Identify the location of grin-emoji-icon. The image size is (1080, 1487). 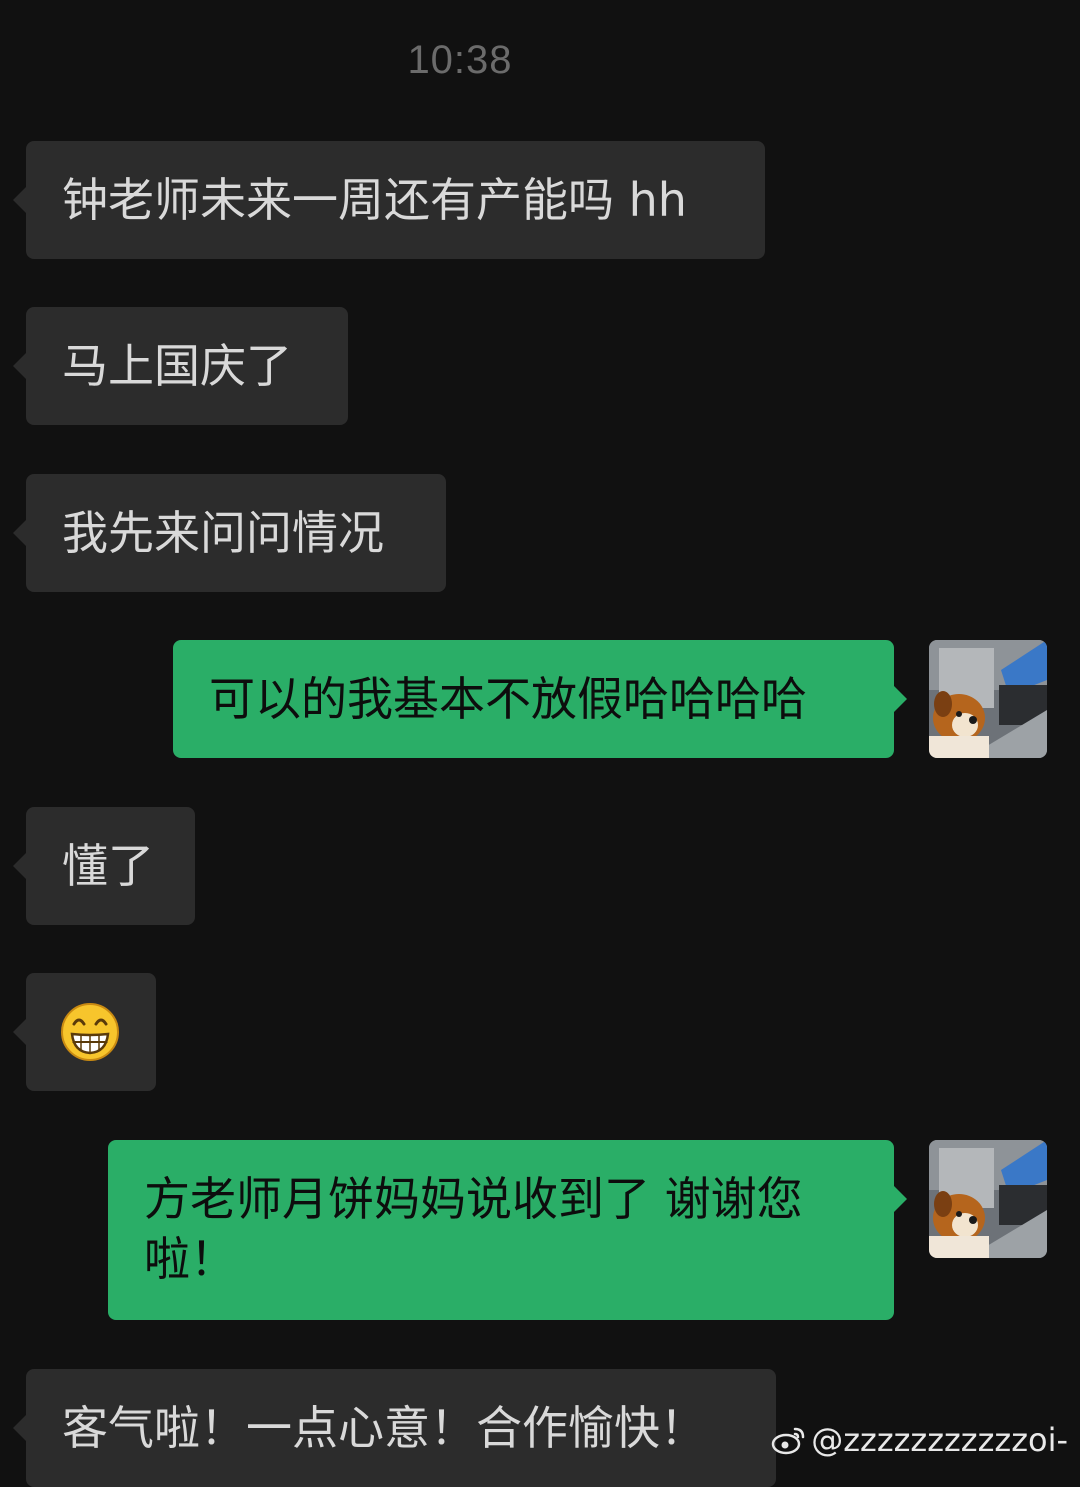
(90, 1032).